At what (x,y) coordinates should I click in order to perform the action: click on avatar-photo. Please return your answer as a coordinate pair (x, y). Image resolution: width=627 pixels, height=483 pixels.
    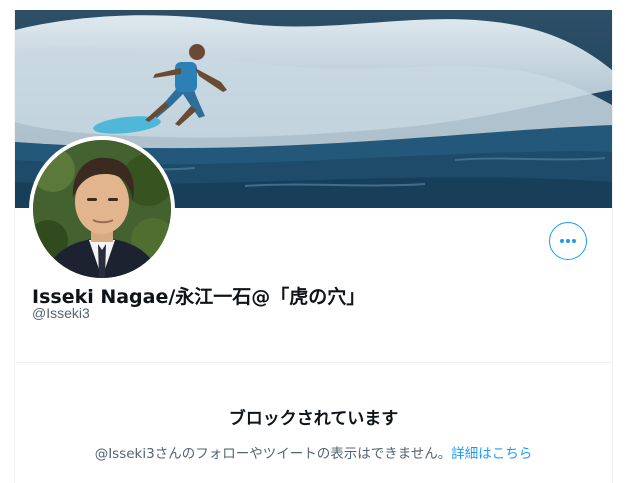
    Looking at the image, I should click on (102, 209).